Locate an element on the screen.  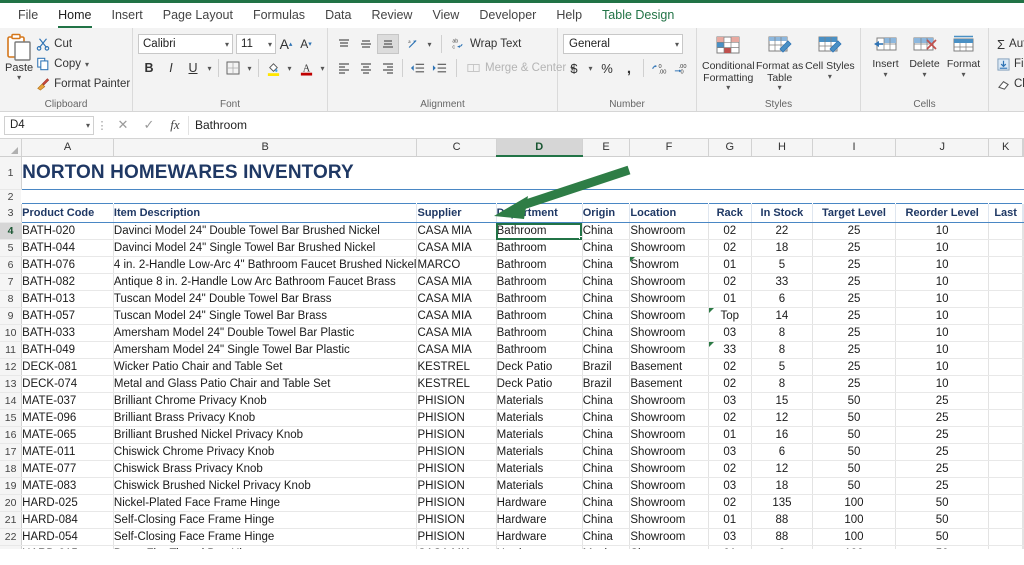
format-as-table-button: Format as Table ▾ is located at coordinates (780, 62).